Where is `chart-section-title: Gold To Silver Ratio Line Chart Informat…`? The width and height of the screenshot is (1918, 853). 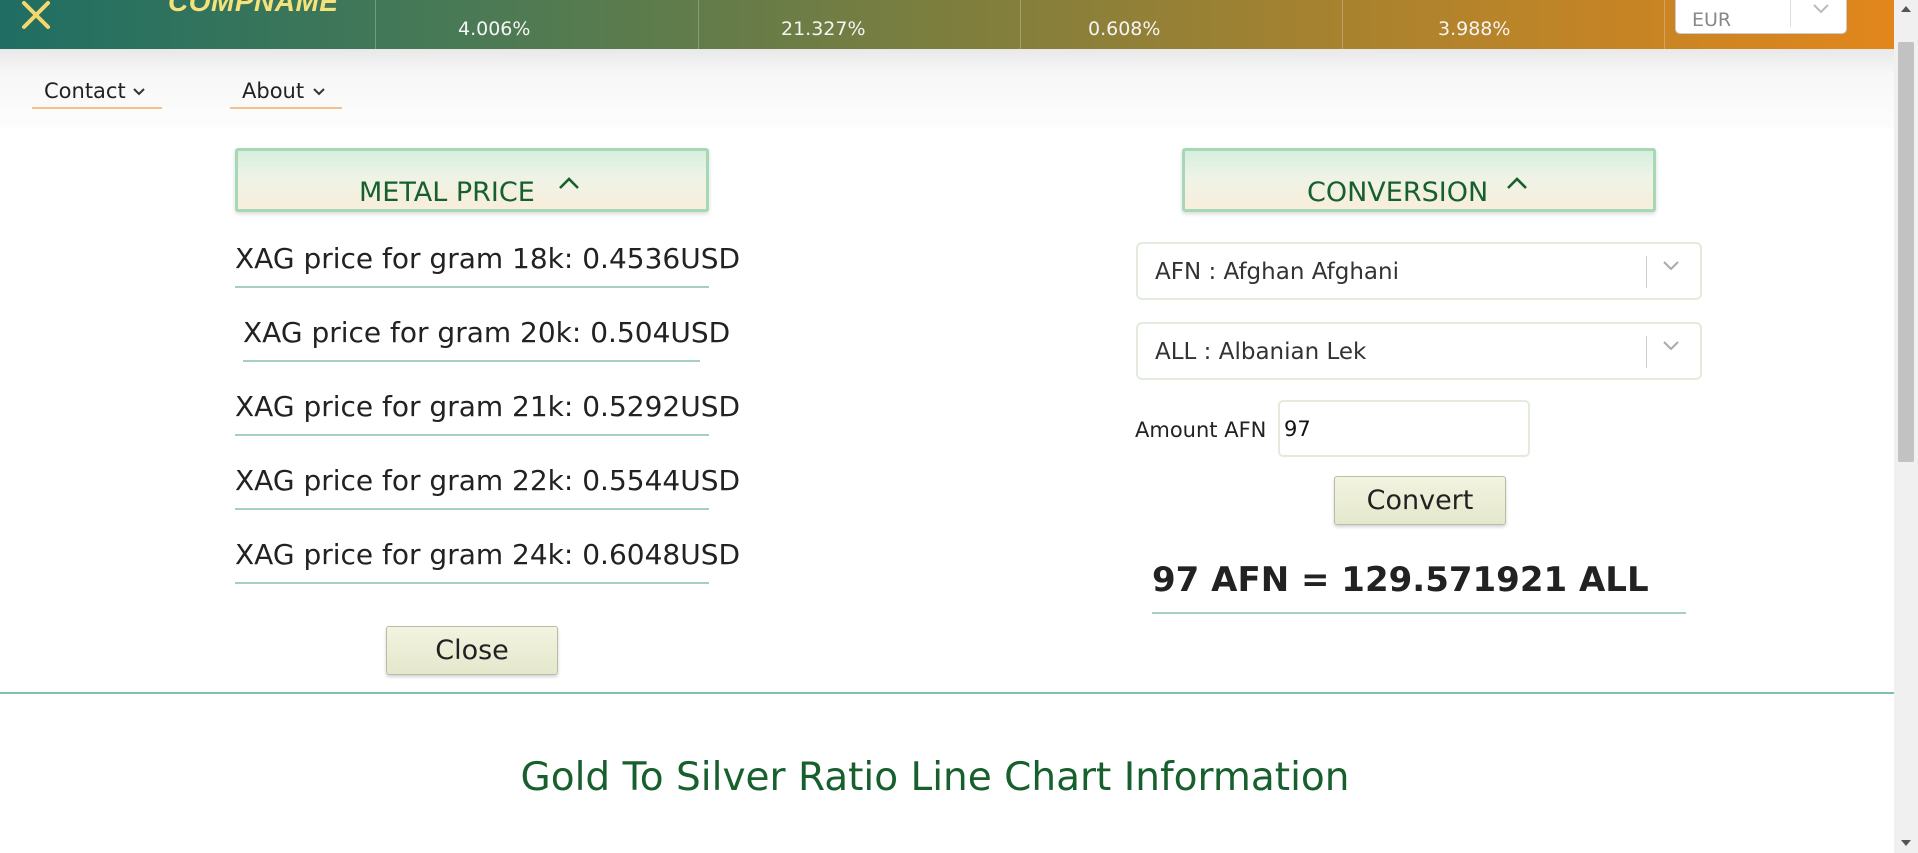 chart-section-title: Gold To Silver Ratio Line Chart Informat… is located at coordinates (935, 777).